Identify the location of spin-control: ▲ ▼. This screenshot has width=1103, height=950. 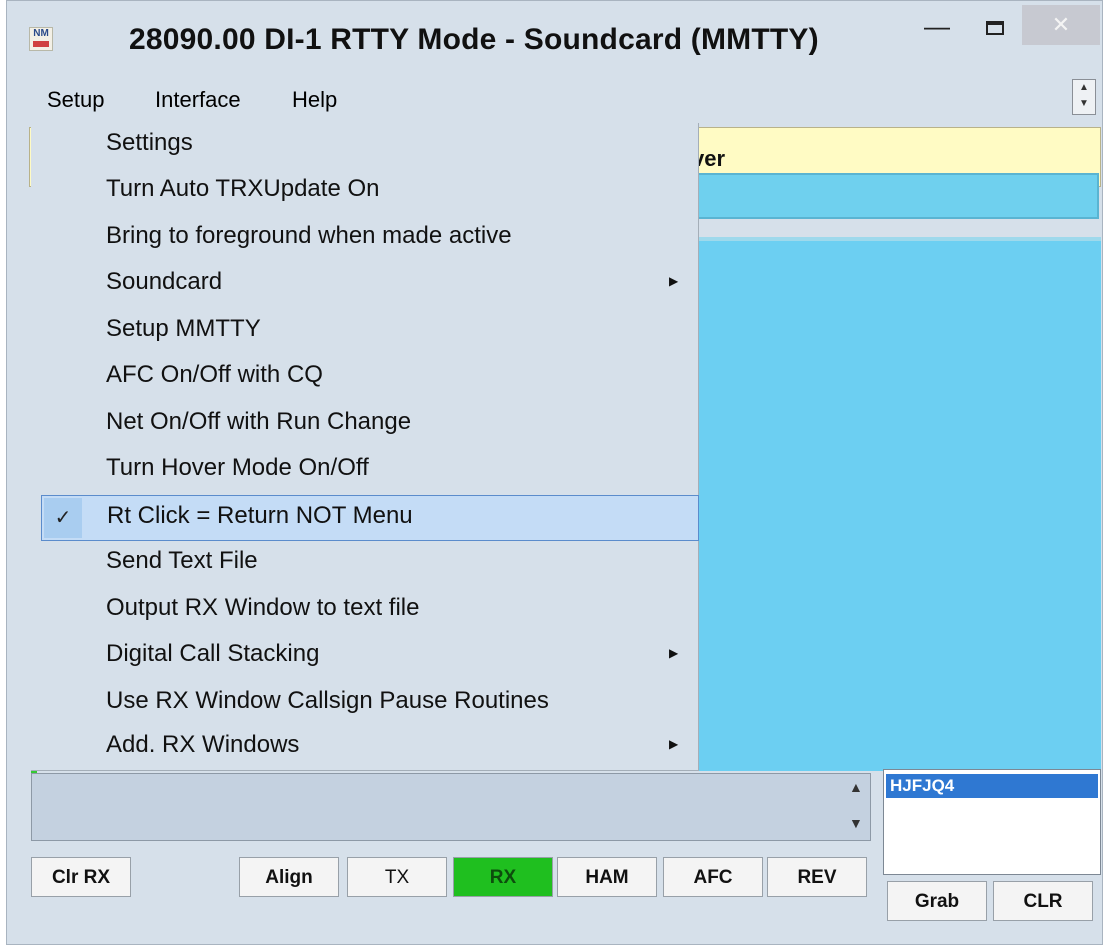
(1084, 97).